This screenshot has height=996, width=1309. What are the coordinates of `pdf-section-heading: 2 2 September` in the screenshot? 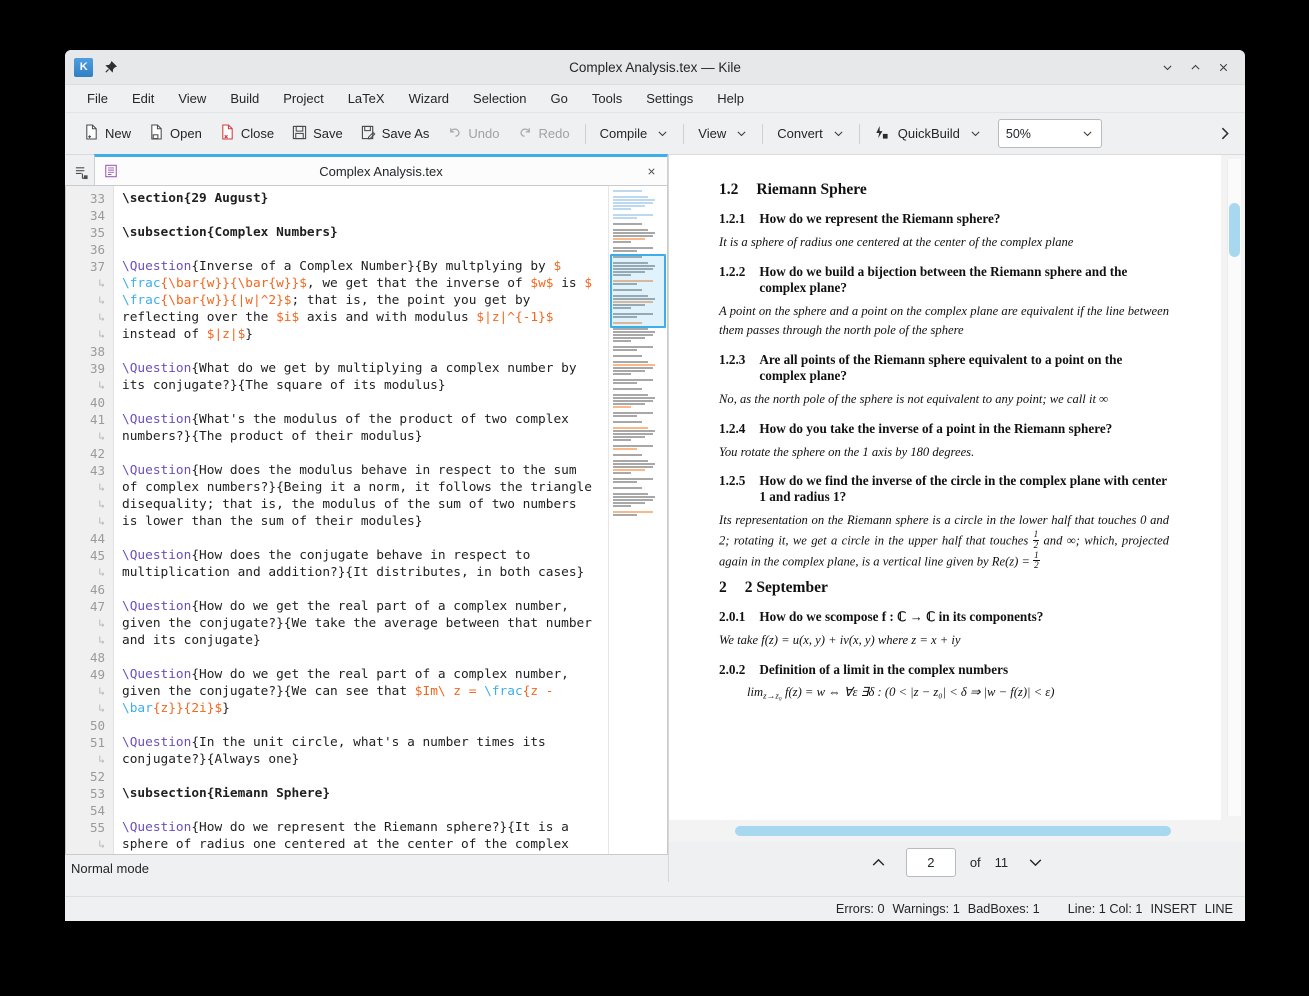 It's located at (944, 588).